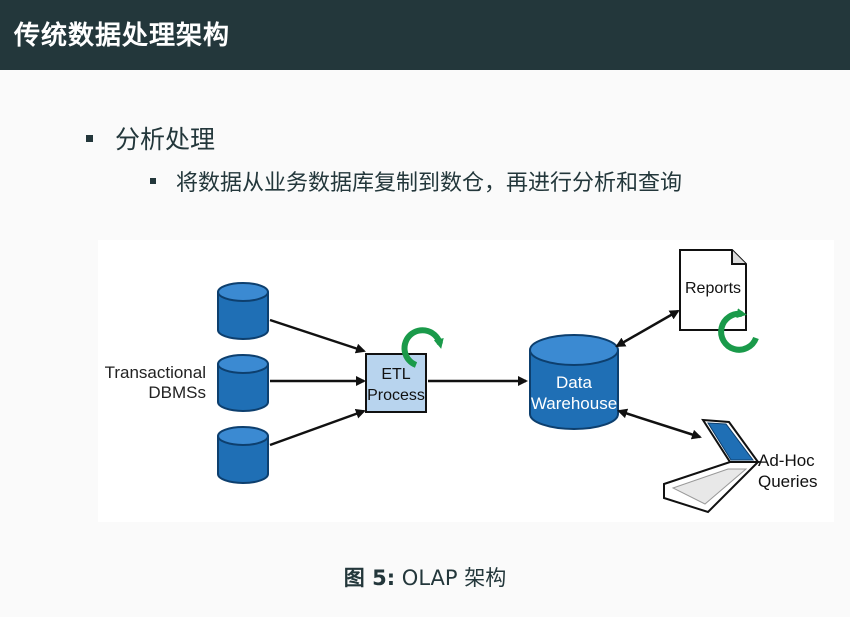 The image size is (850, 617). What do you see at coordinates (155, 372) in the screenshot?
I see `transactional-label-1: Transactional` at bounding box center [155, 372].